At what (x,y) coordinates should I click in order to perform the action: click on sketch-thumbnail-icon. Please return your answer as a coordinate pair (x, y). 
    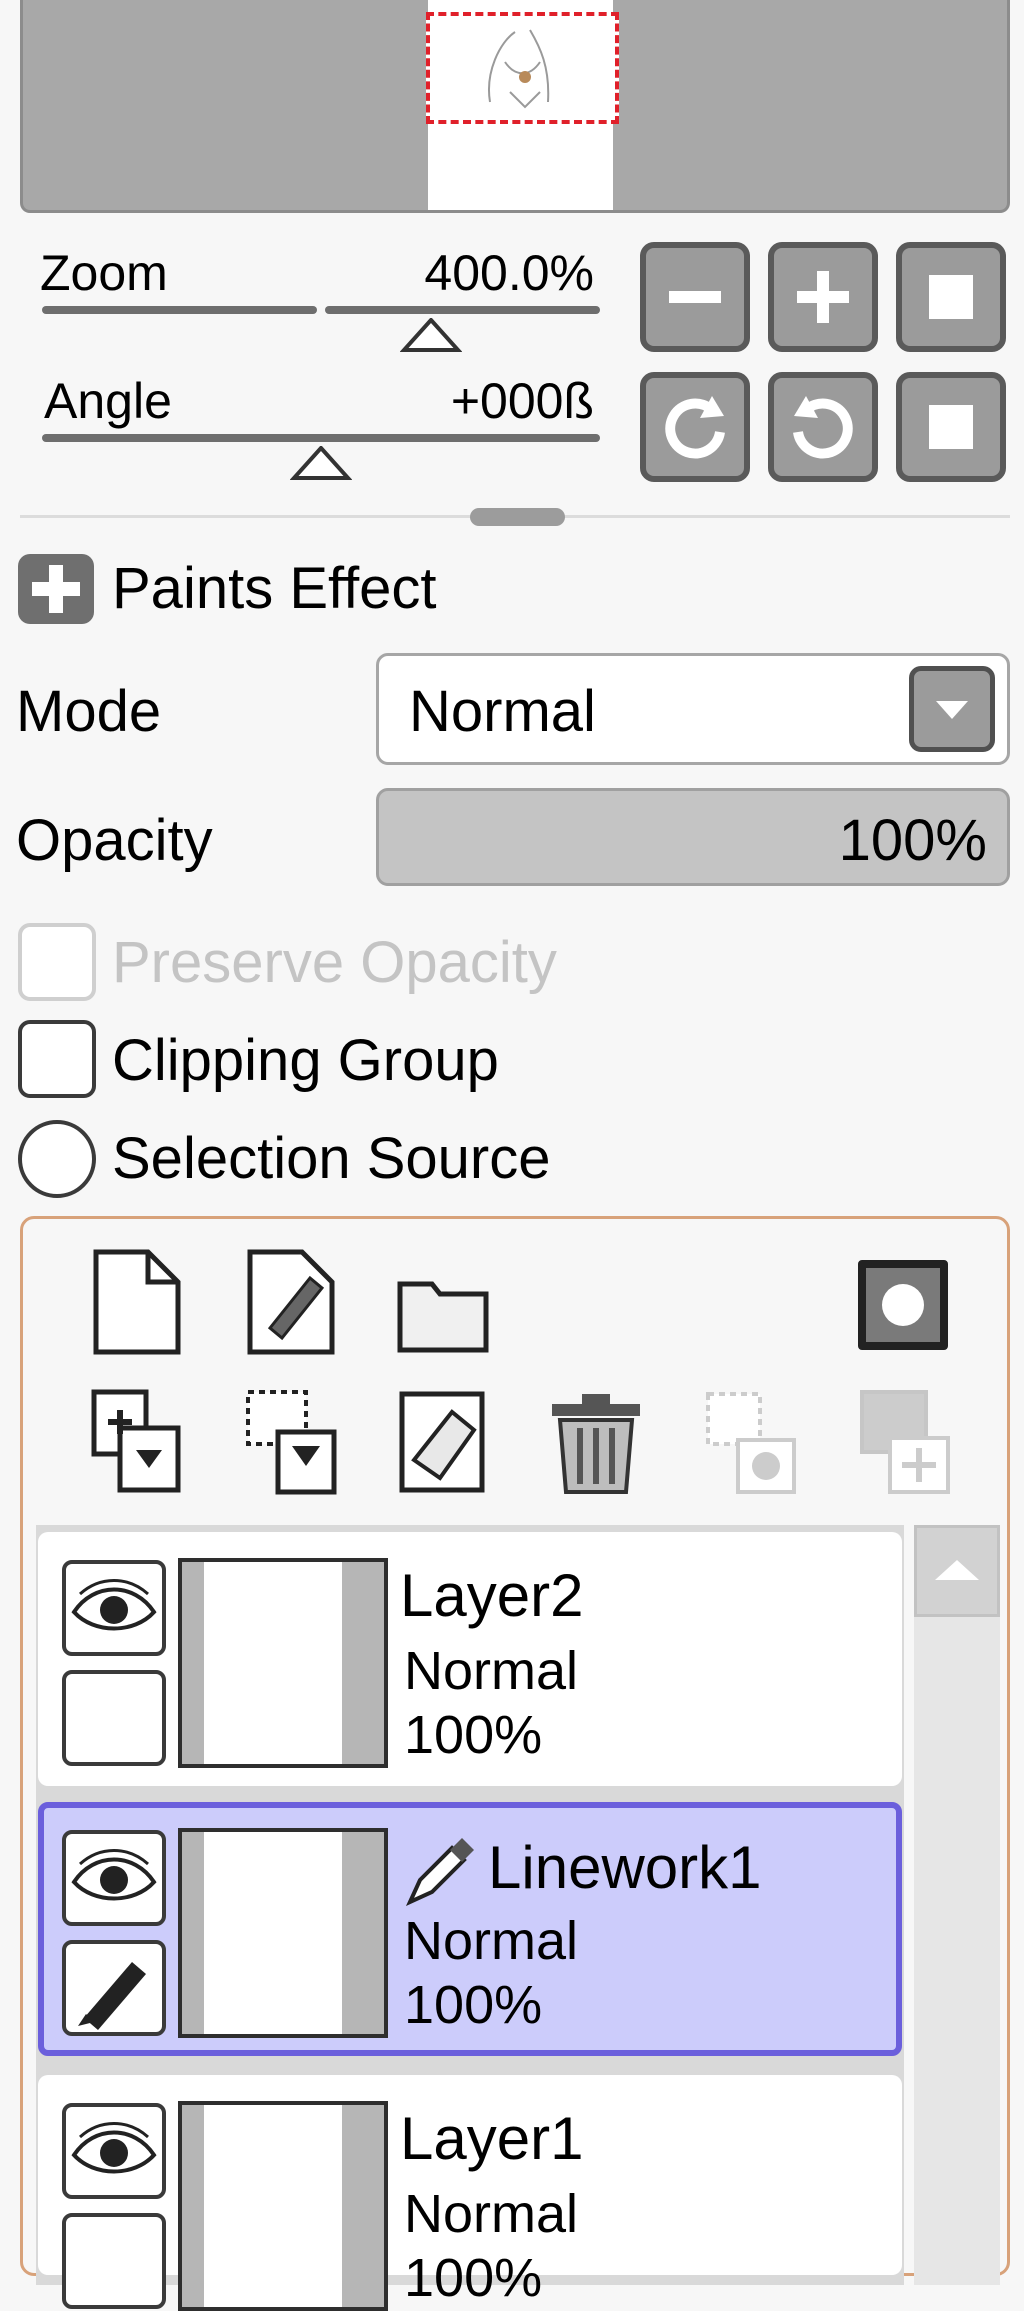
    Looking at the image, I should click on (519, 69).